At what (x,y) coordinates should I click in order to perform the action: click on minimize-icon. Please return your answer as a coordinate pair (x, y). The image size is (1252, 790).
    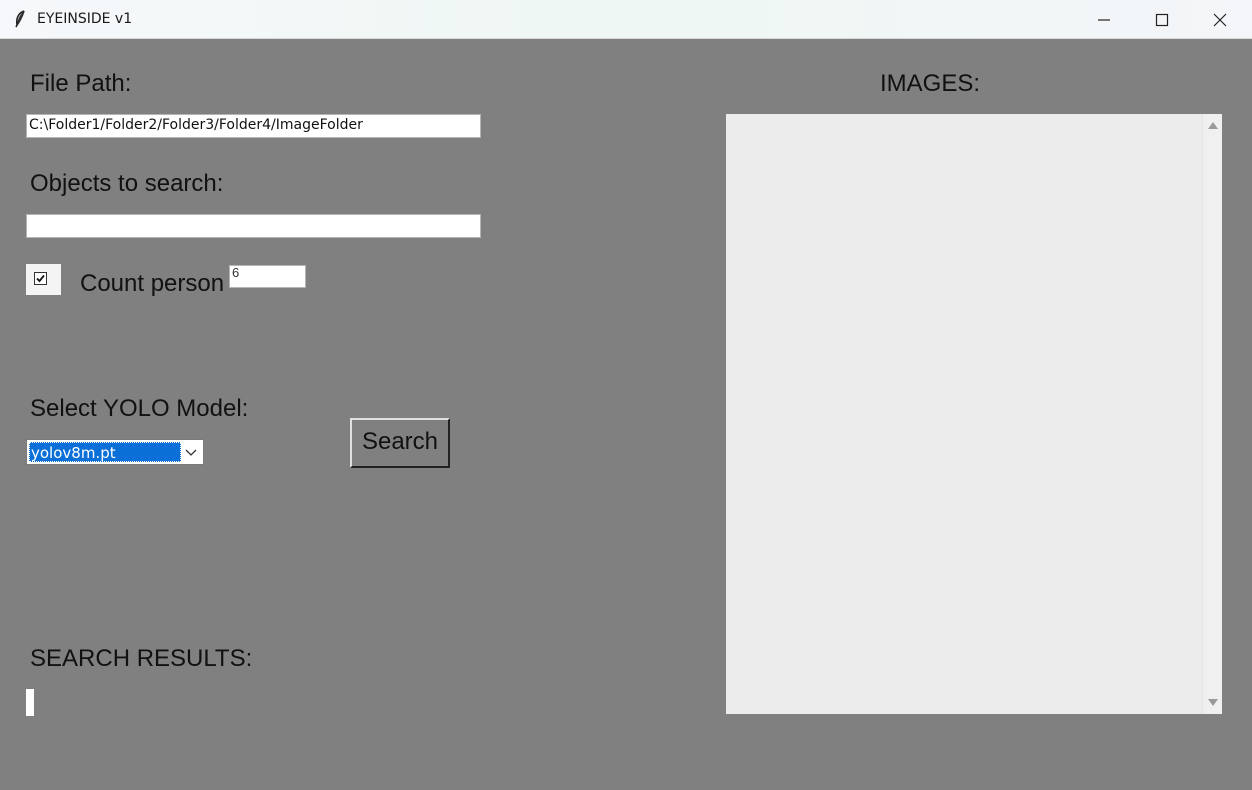
    Looking at the image, I should click on (1104, 20).